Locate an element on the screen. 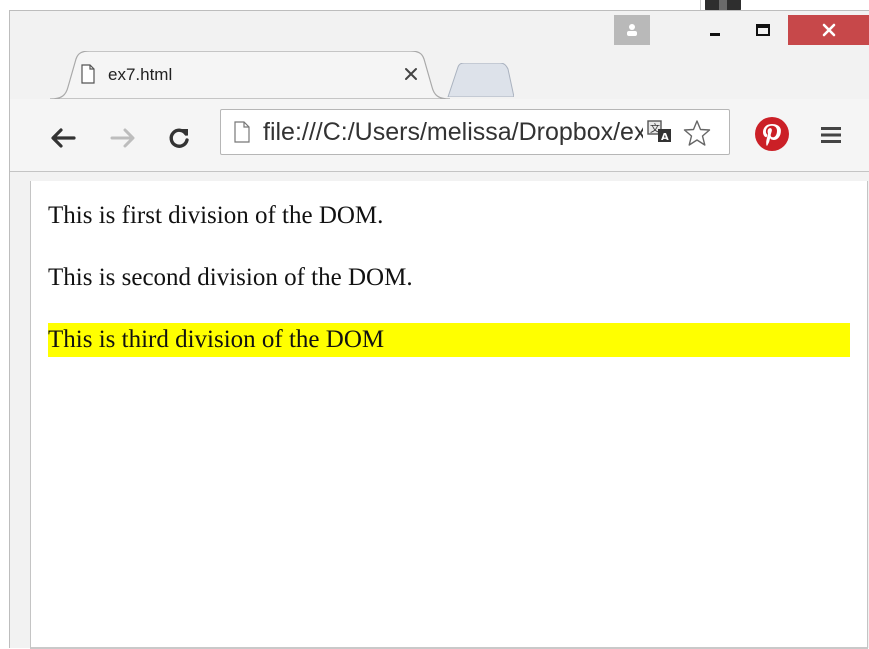 Image resolution: width=869 pixels, height=649 pixels. menu-button is located at coordinates (831, 135).